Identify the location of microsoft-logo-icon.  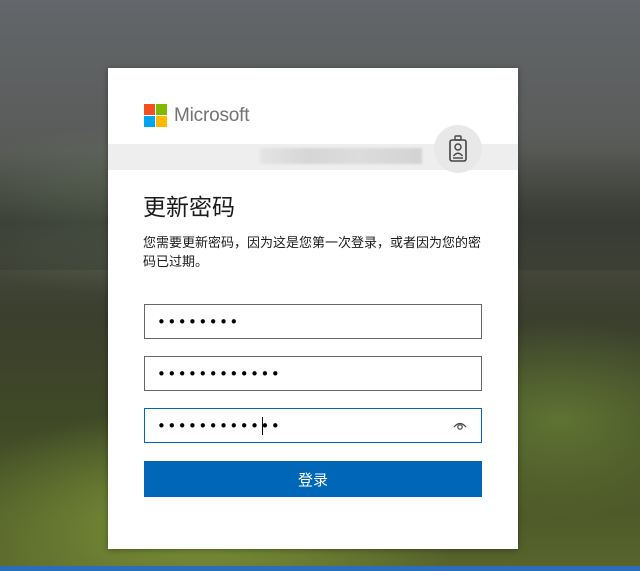
(155, 115).